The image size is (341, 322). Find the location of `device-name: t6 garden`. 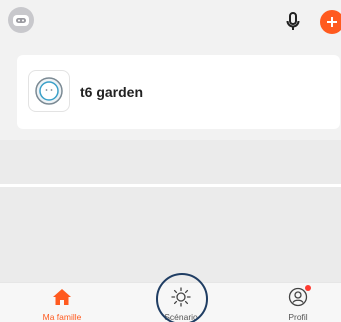

device-name: t6 garden is located at coordinates (112, 92).